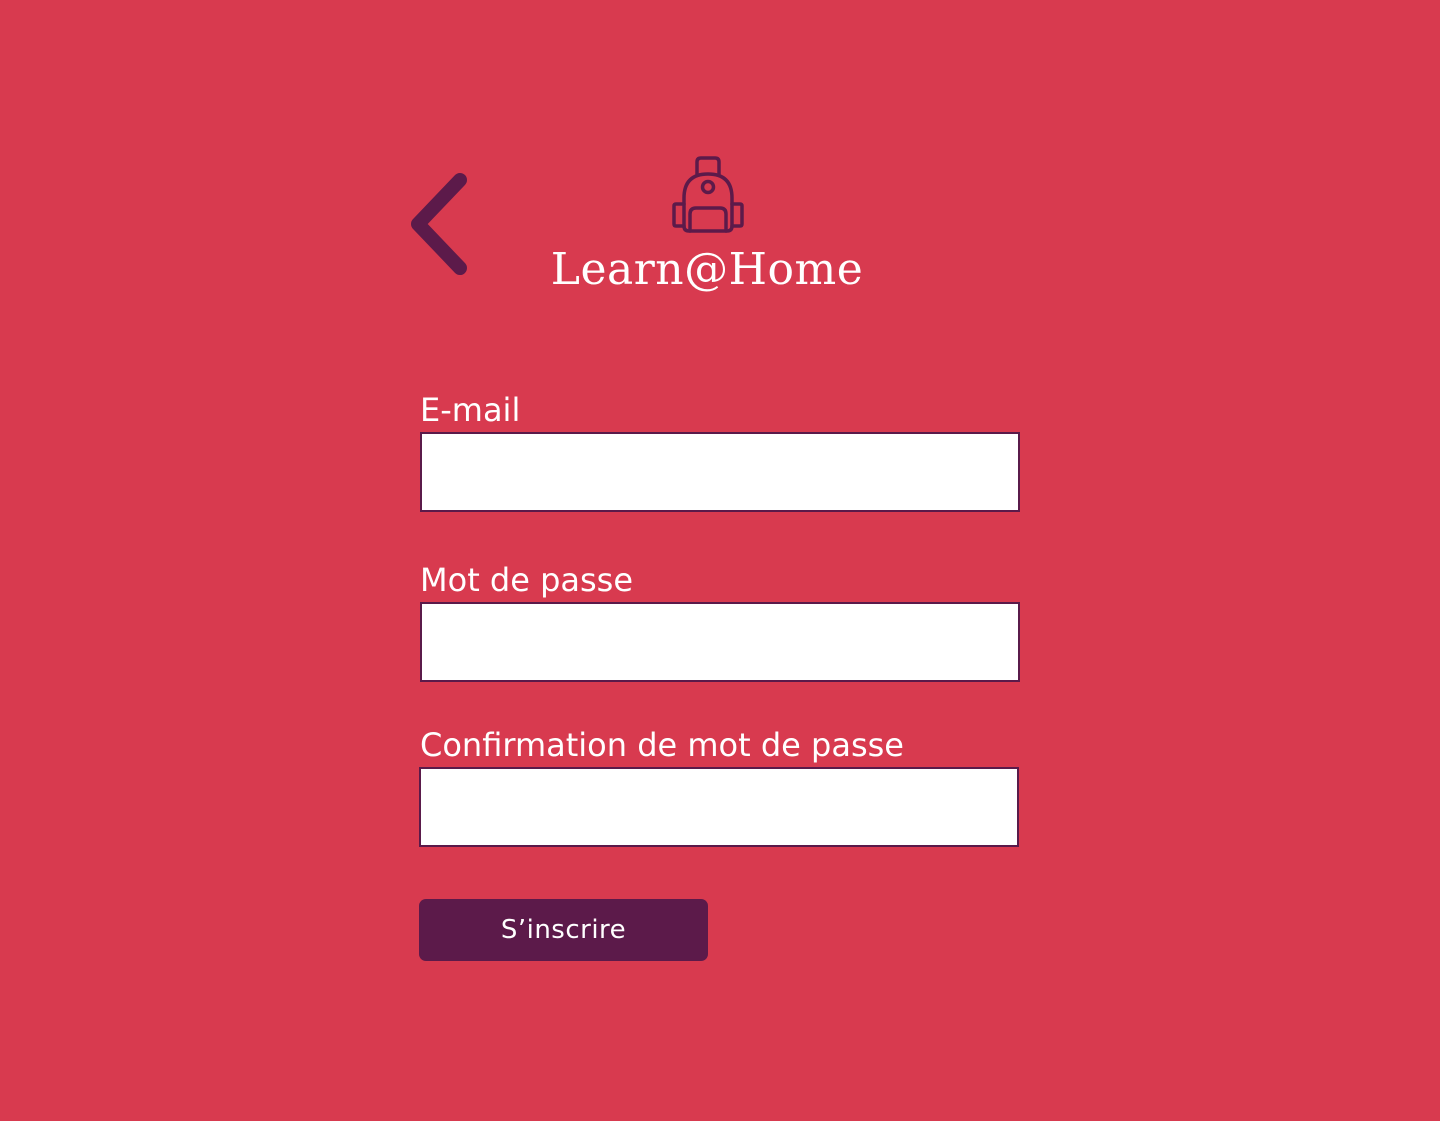 This screenshot has height=1121, width=1440. I want to click on signup-button: S’inscrire, so click(563, 930).